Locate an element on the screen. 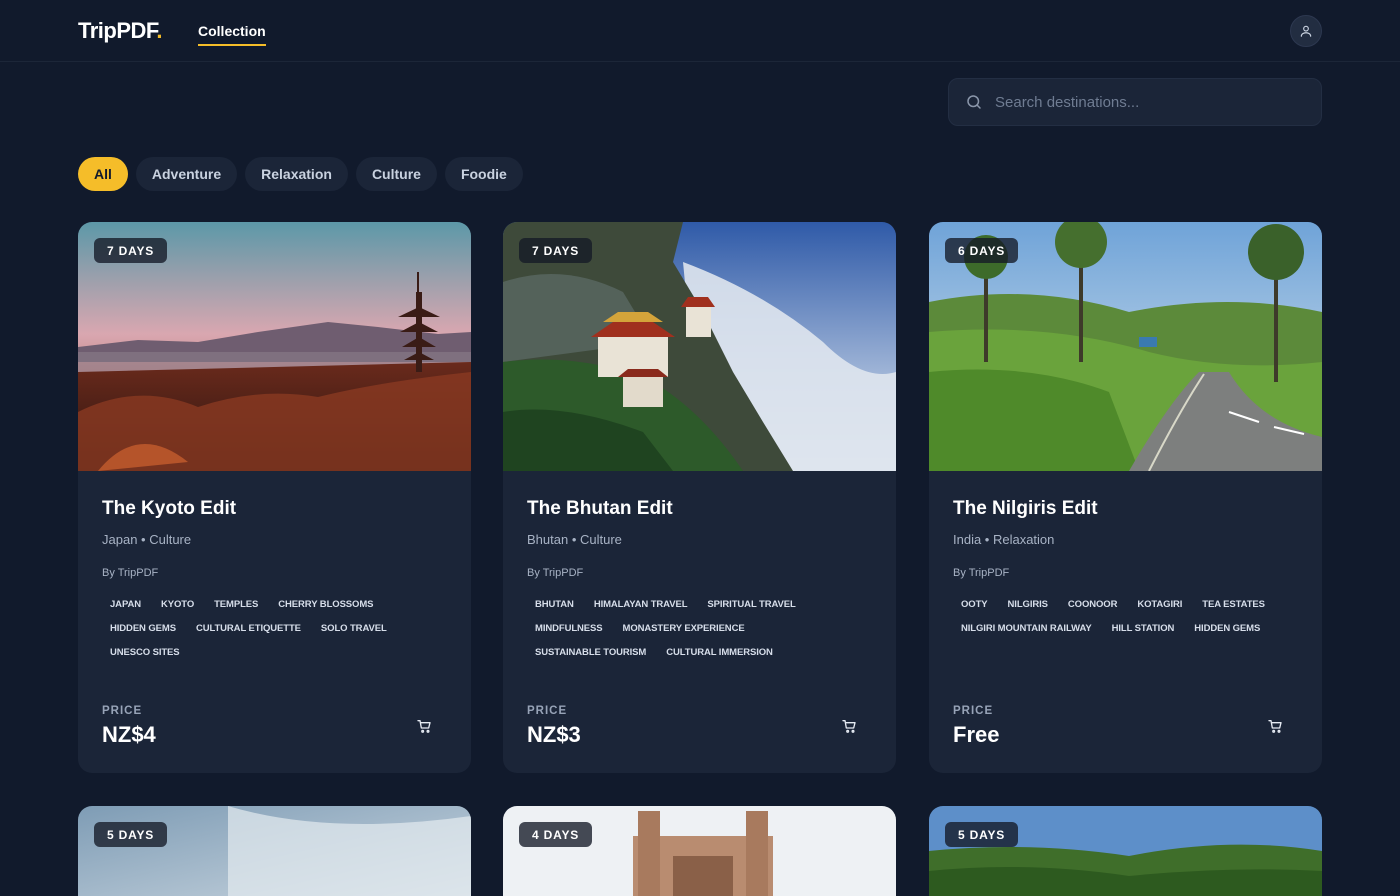 The height and width of the screenshot is (896, 1400). avatar-button is located at coordinates (1306, 31).